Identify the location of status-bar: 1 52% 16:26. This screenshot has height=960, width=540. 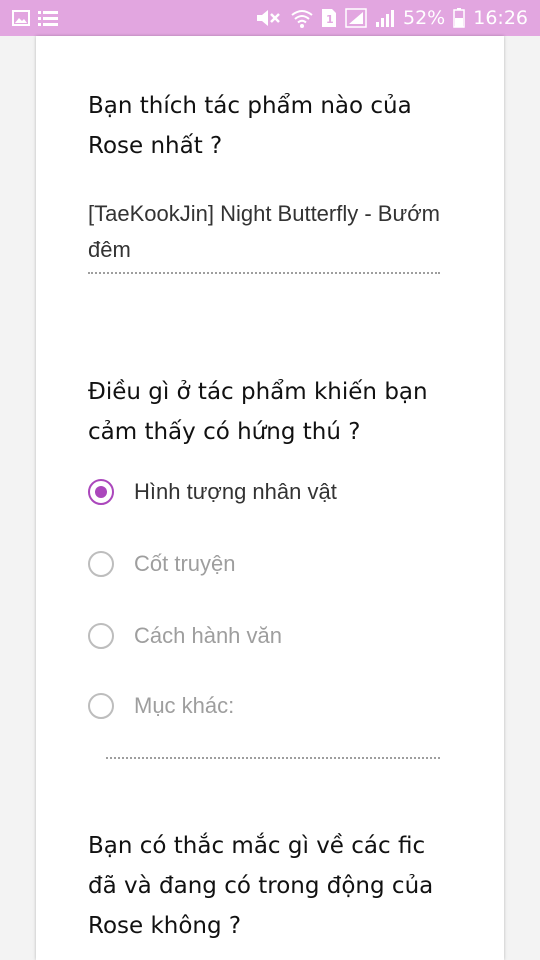
(270, 18).